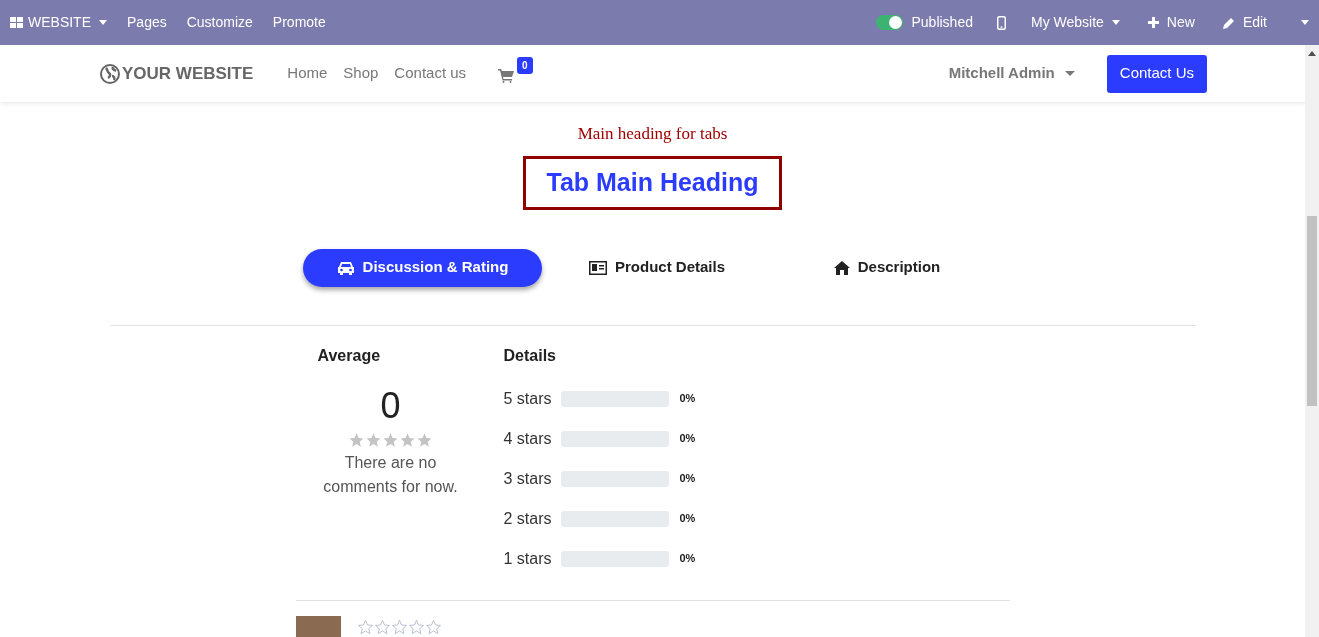 Image resolution: width=1319 pixels, height=637 pixels. Describe the element at coordinates (345, 267) in the screenshot. I see `car-icon` at that location.